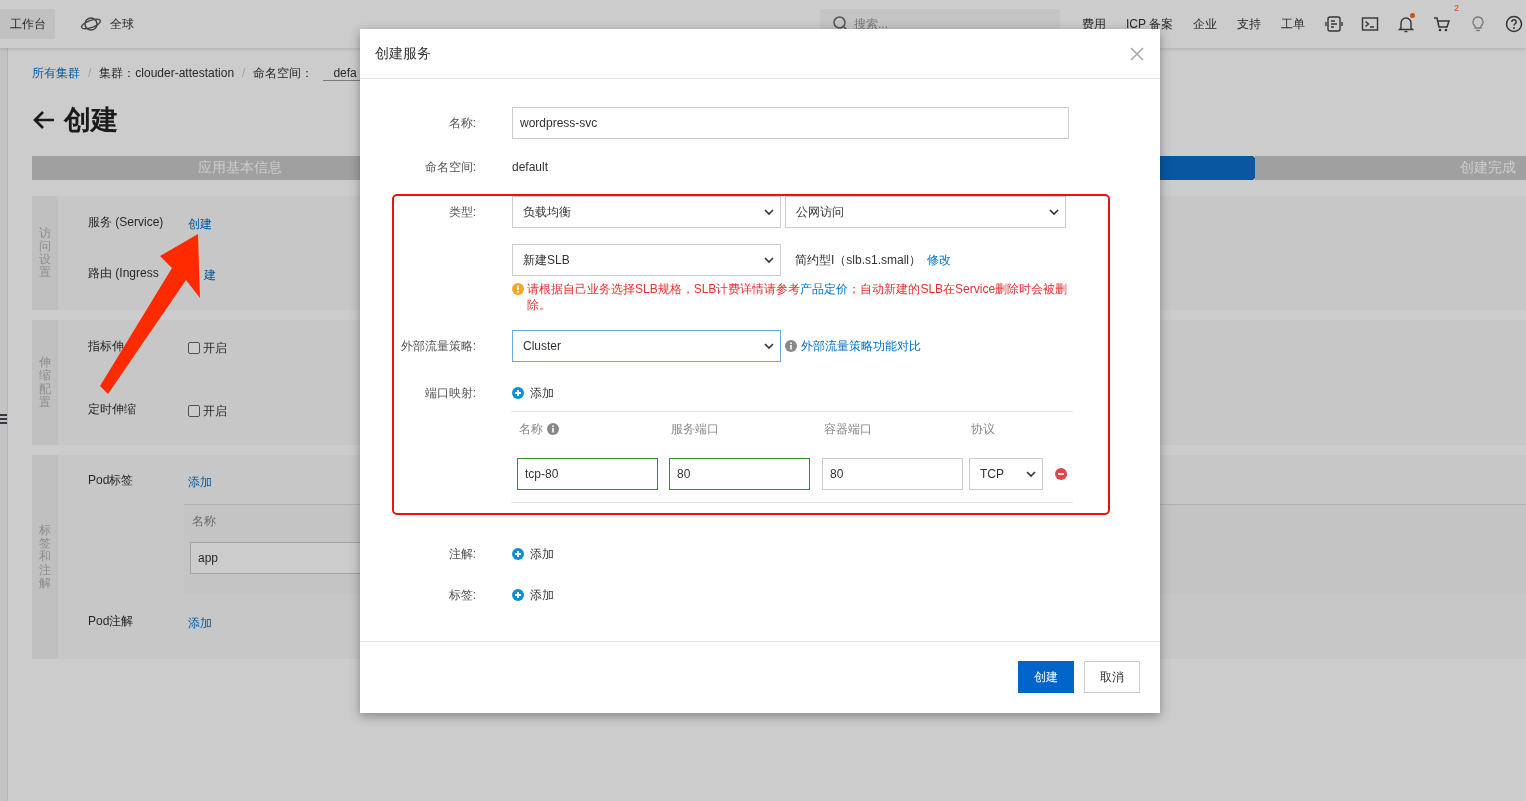  I want to click on field-label: 名称:, so click(461, 123).